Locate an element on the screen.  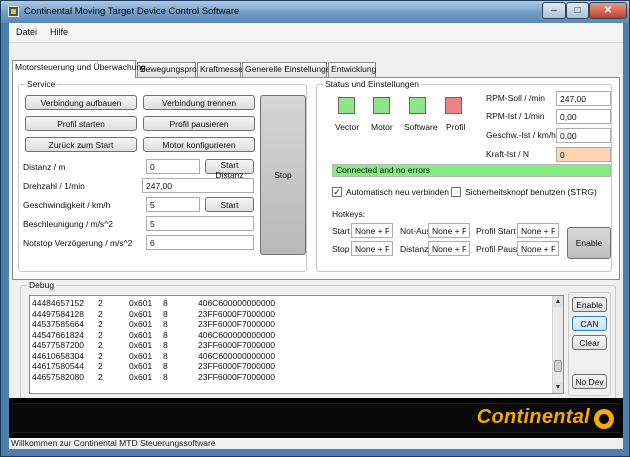
close-button: ✕ is located at coordinates (608, 10).